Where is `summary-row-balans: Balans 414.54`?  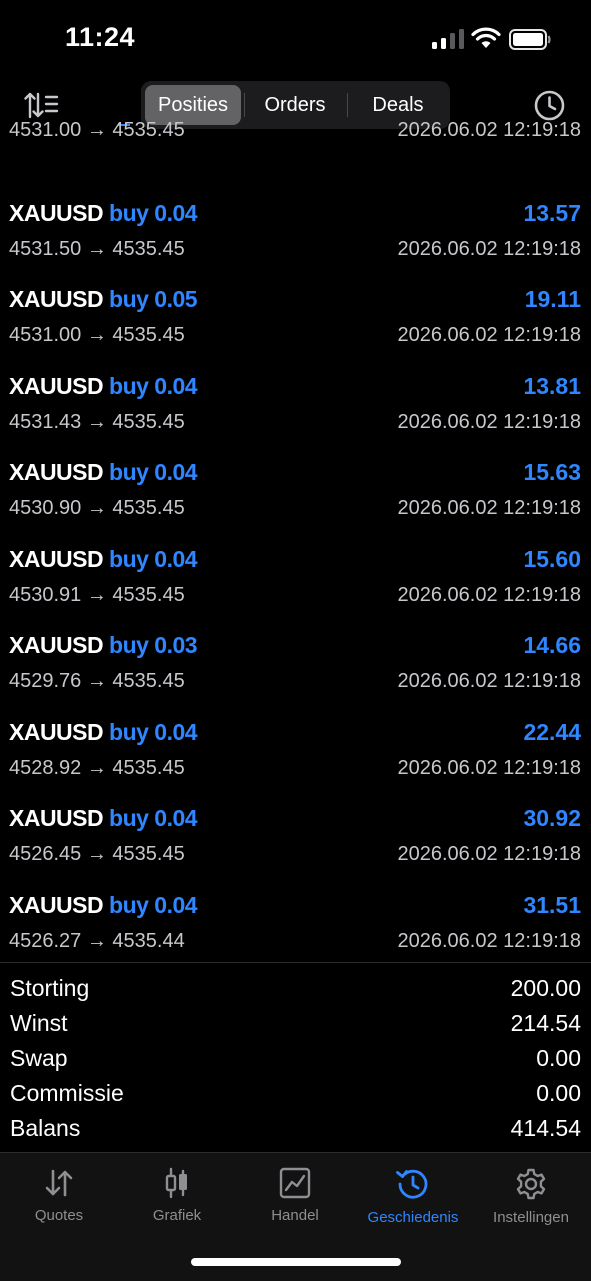 summary-row-balans: Balans 414.54 is located at coordinates (295, 1132).